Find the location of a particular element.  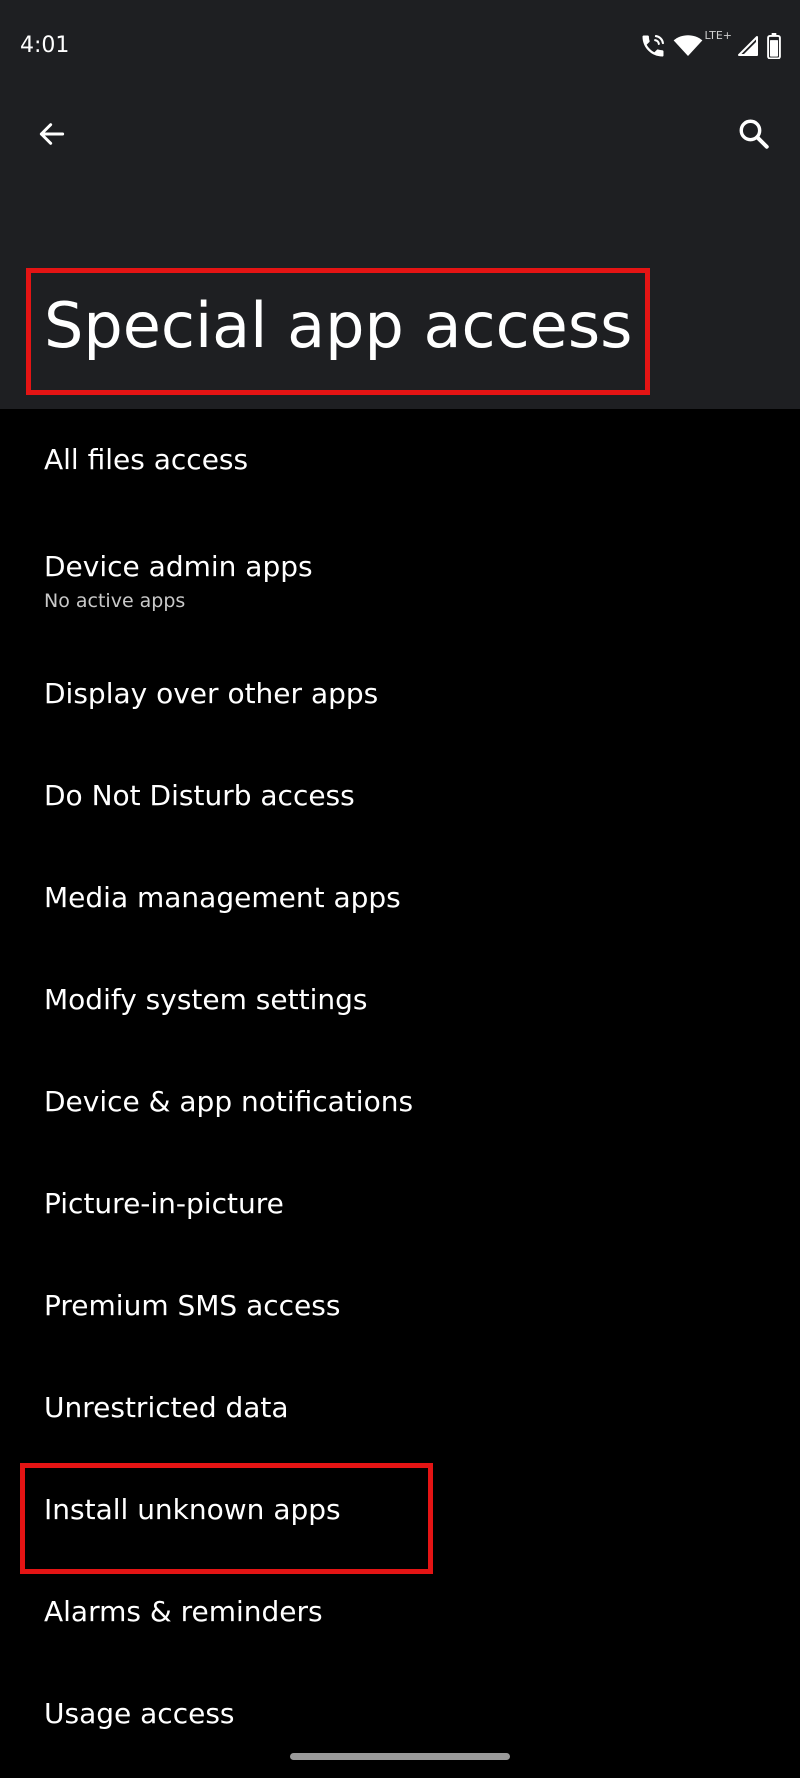

search-button is located at coordinates (754, 134).